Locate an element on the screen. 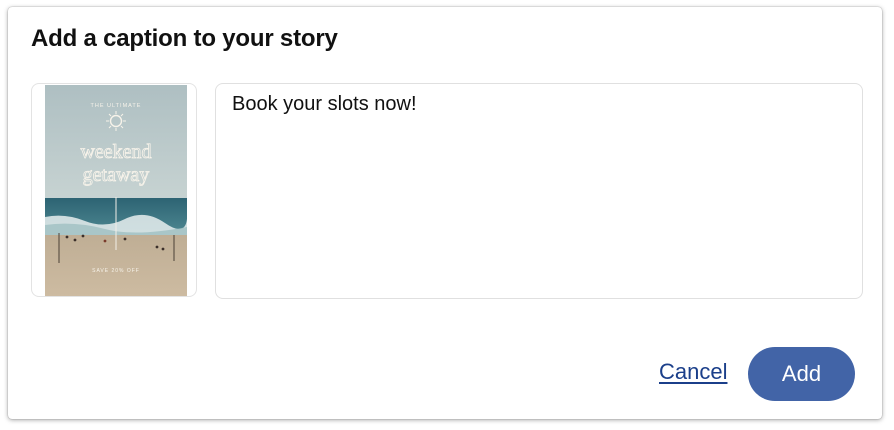  story-eyebrow: THE ULTIMATE is located at coordinates (116, 106).